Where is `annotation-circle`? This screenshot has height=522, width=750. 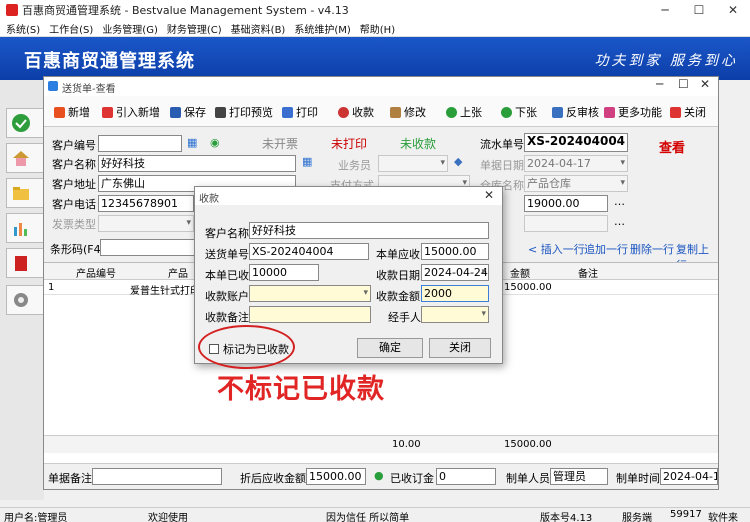
annotation-circle is located at coordinates (246, 347).